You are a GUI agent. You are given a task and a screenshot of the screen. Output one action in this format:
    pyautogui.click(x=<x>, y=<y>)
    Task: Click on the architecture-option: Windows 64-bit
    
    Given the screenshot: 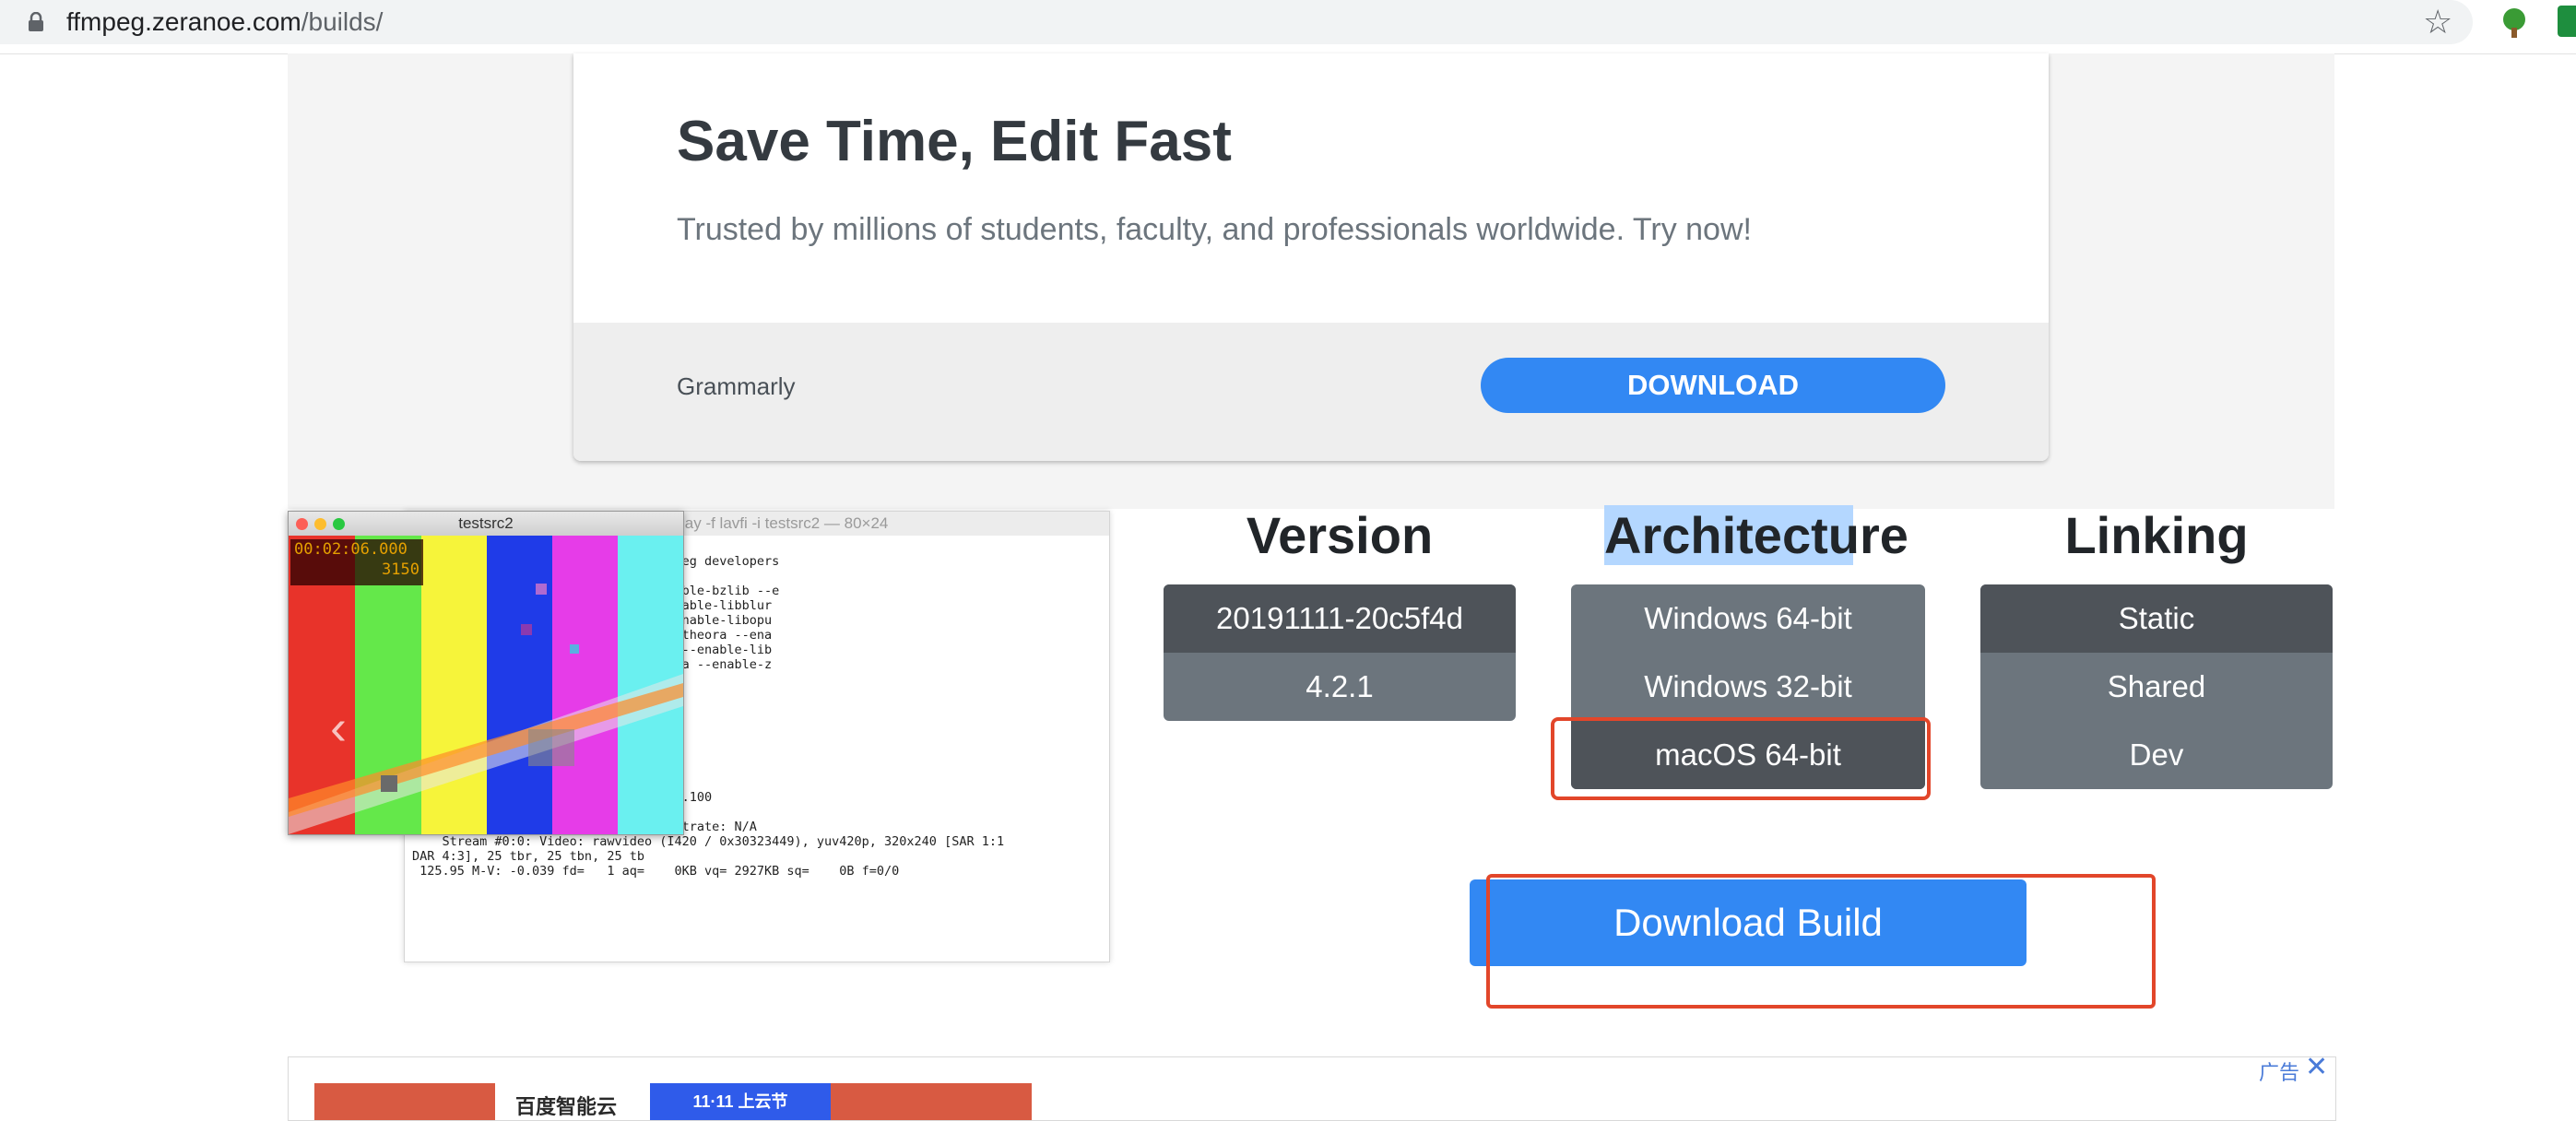 What is the action you would take?
    pyautogui.click(x=1748, y=618)
    